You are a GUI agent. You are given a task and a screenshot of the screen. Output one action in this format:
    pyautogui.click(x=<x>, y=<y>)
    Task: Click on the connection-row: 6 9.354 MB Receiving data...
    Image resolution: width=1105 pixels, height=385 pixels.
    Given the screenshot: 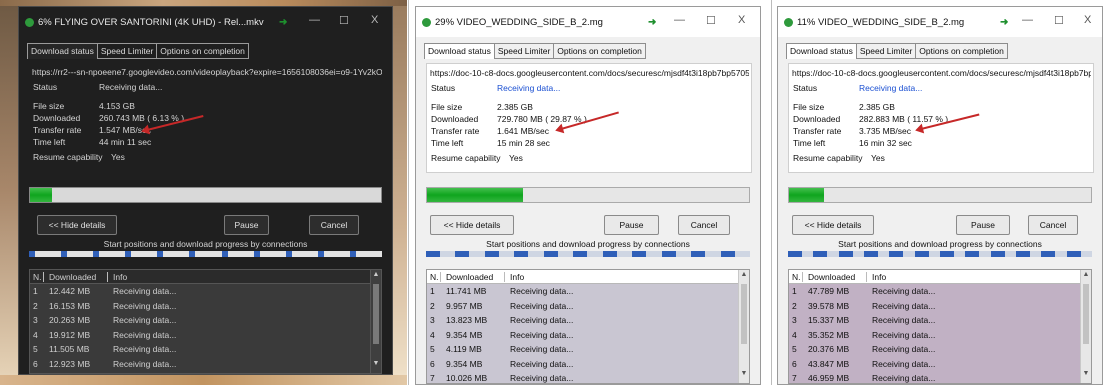 What is the action you would take?
    pyautogui.click(x=588, y=363)
    